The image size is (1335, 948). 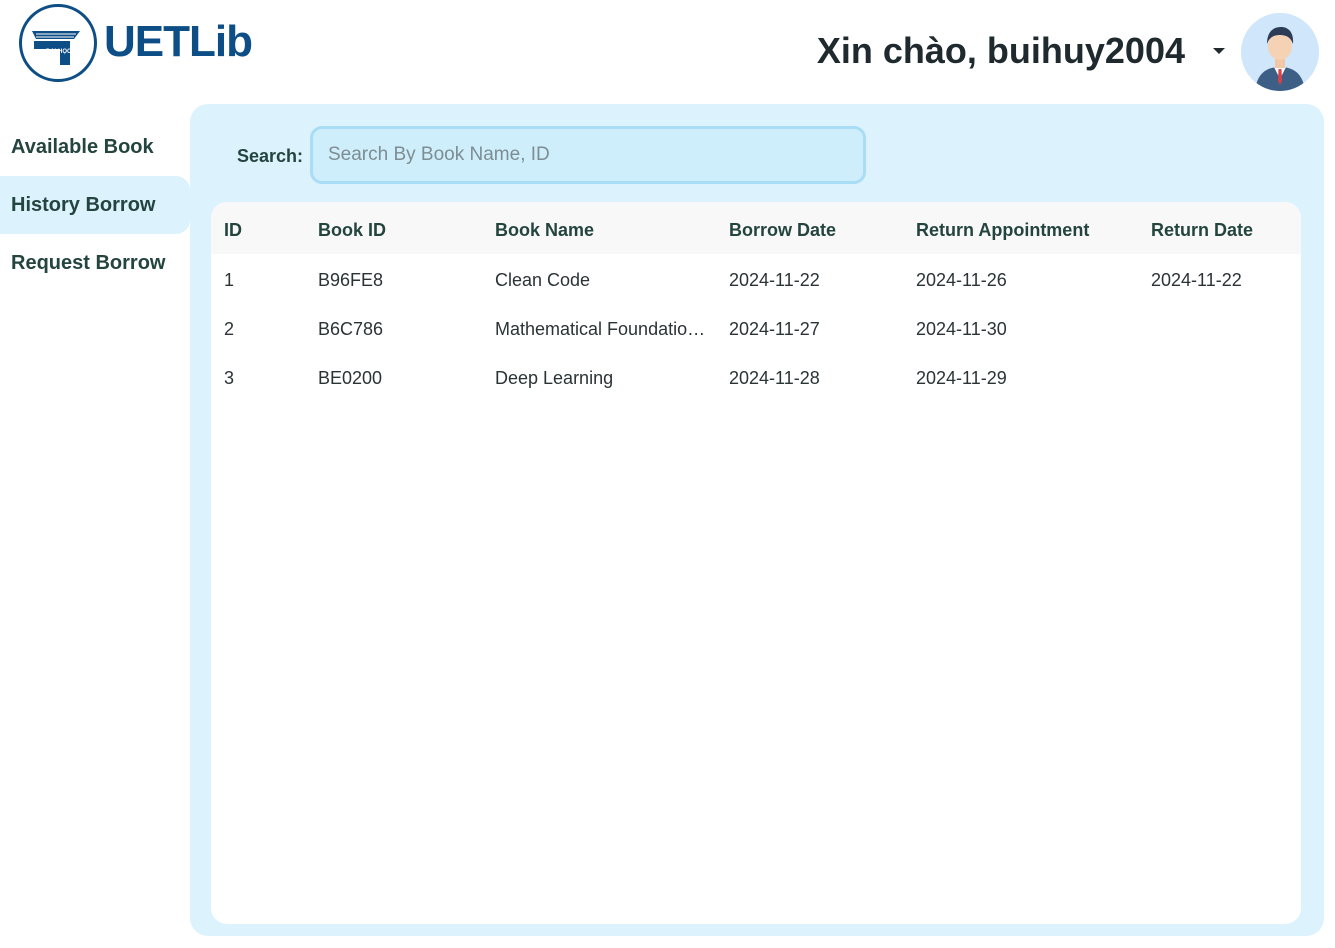 I want to click on caret-down-icon, so click(x=1219, y=51).